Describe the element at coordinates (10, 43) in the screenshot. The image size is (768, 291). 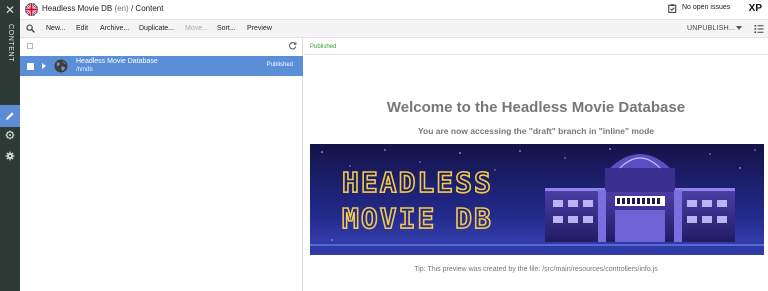
I see `app-label: CONTENT STUDIO` at that location.